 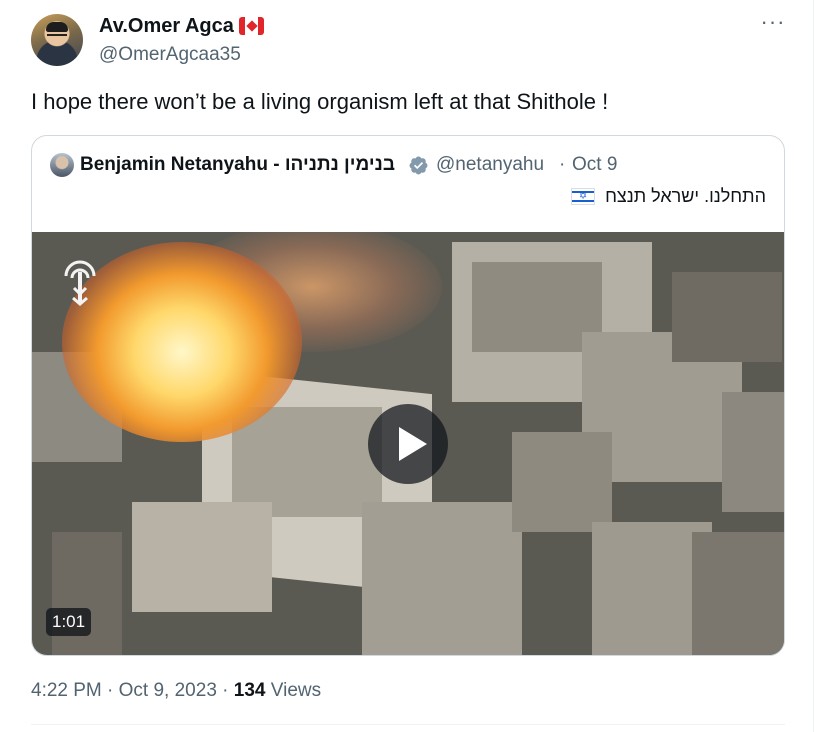 I want to click on quoted-author-avatar, so click(x=62, y=165).